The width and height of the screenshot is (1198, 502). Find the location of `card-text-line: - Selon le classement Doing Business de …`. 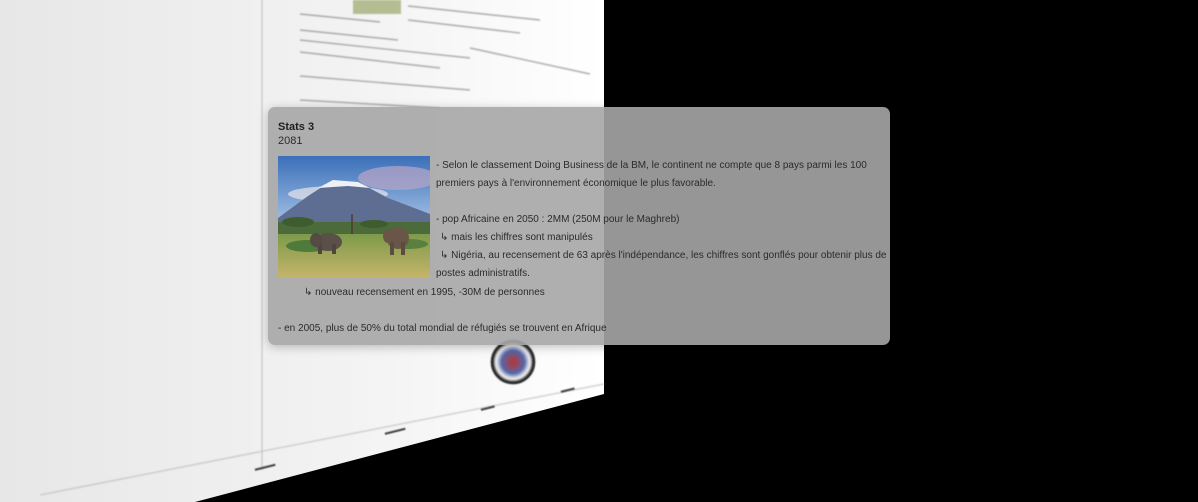

card-text-line: - Selon le classement Doing Business de … is located at coordinates (651, 165).